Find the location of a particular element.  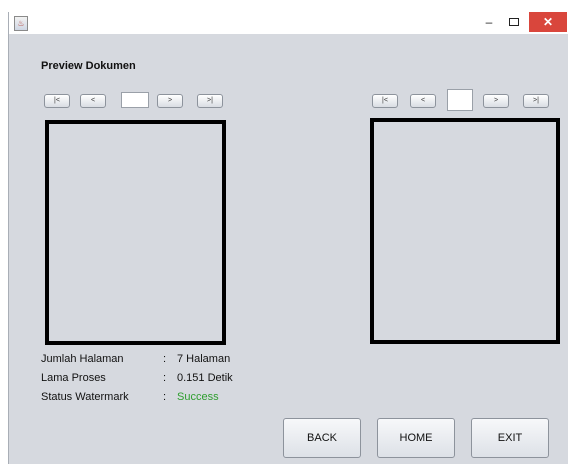

right-prev-page-button: < is located at coordinates (423, 101).